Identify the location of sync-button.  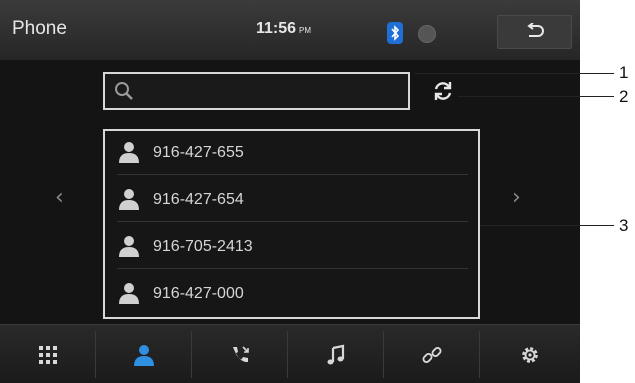
(443, 91).